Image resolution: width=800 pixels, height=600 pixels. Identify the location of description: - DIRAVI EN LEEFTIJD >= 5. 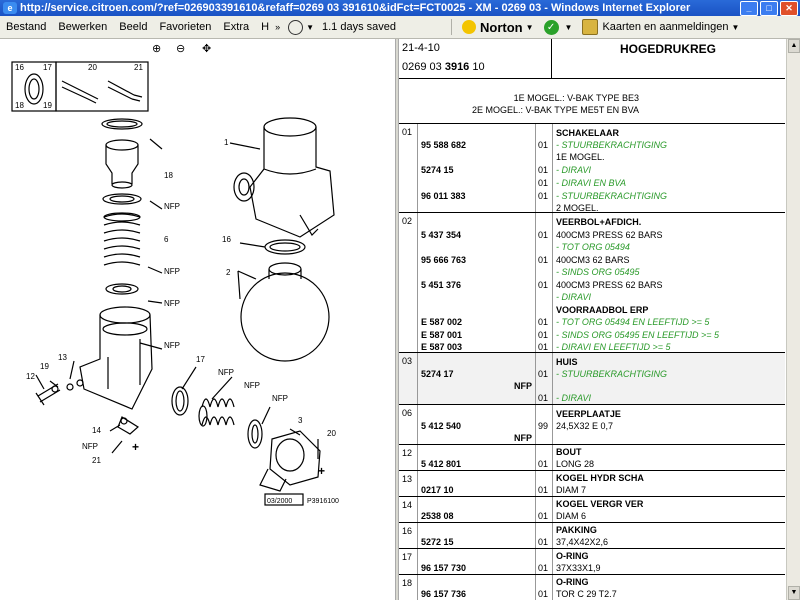
(613, 347).